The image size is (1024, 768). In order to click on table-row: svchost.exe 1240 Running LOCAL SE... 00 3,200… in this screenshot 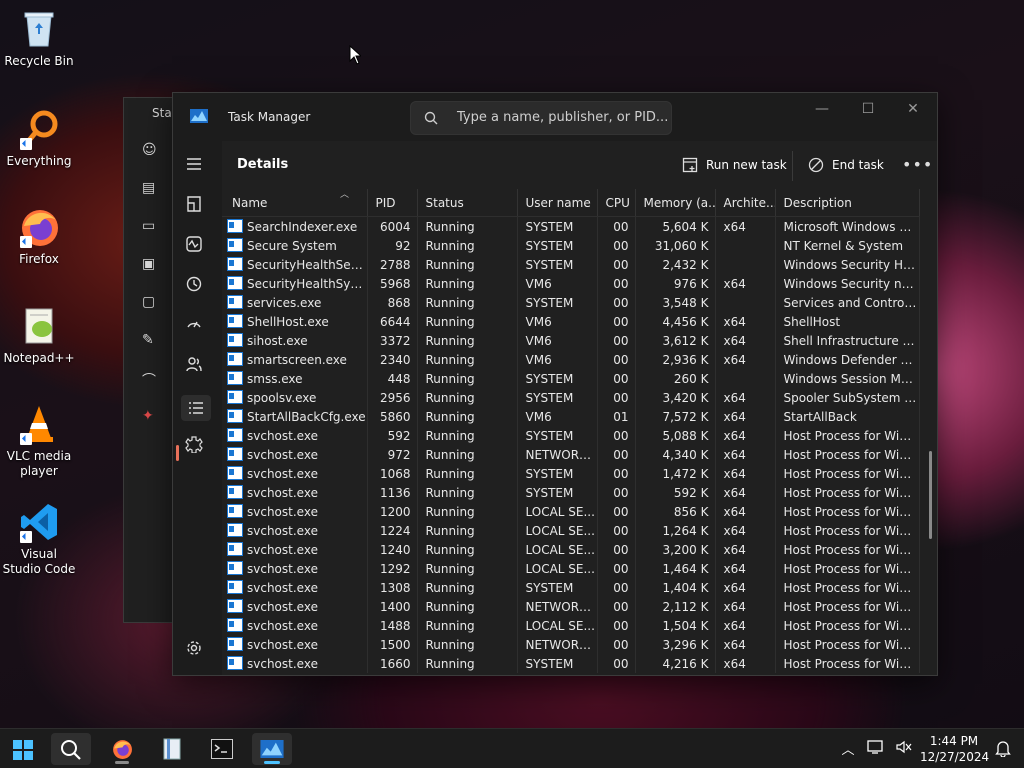, I will do `click(571, 549)`.